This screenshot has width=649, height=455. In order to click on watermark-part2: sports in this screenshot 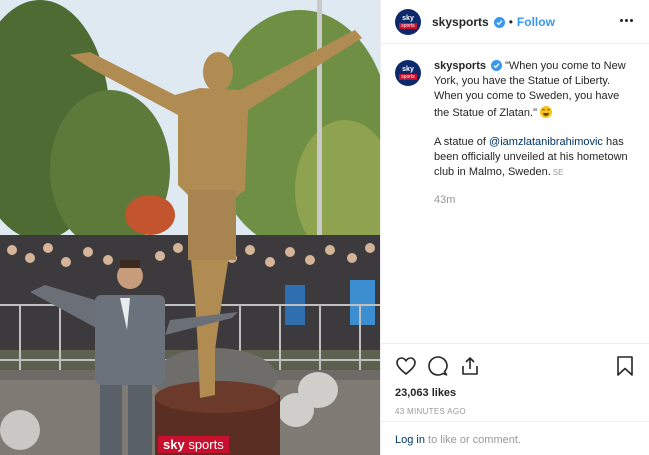, I will do `click(206, 444)`.